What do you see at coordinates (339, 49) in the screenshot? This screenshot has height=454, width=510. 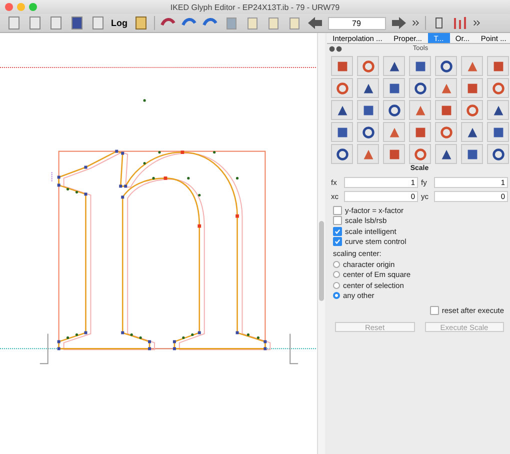 I see `minimize-icon` at bounding box center [339, 49].